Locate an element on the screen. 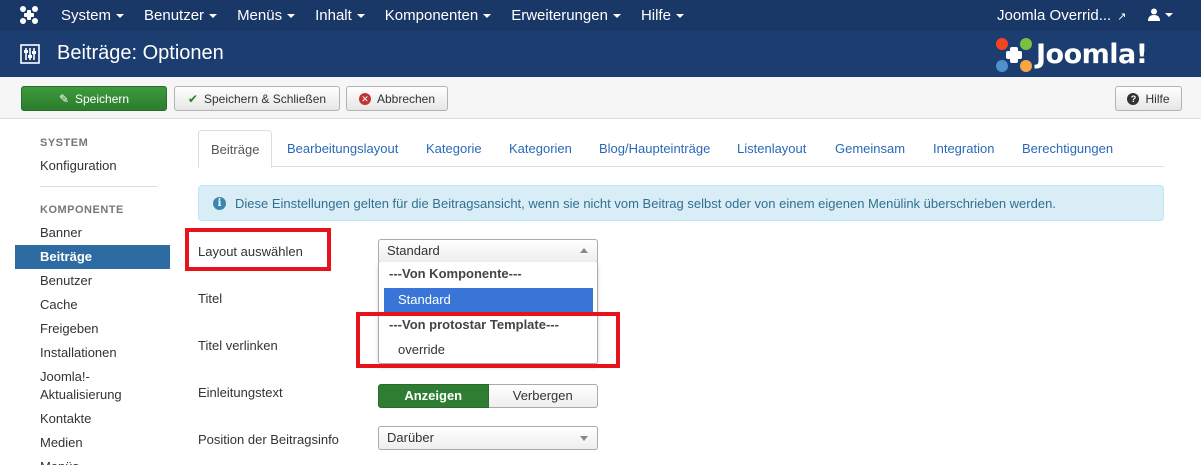 Image resolution: width=1201 pixels, height=465 pixels. layout-select: Standard is located at coordinates (488, 251).